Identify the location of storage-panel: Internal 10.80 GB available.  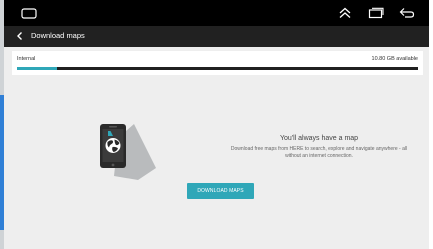
(217, 63).